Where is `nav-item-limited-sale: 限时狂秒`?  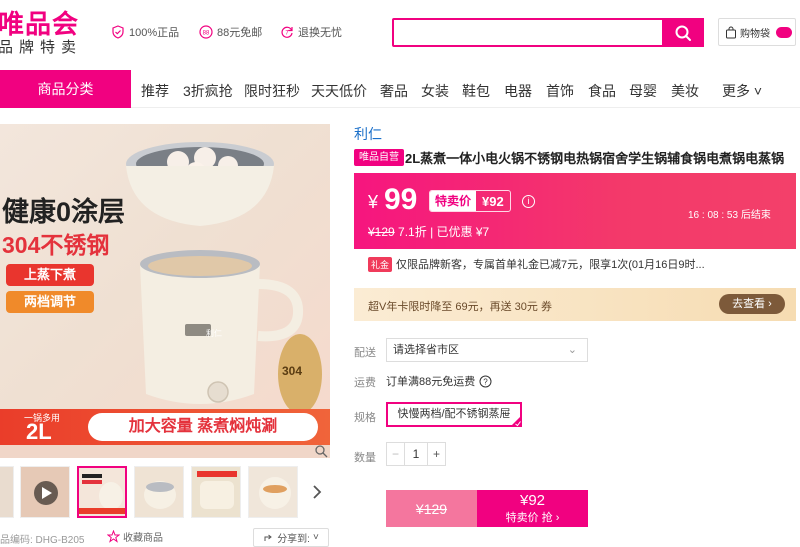 nav-item-limited-sale: 限时狂秒 is located at coordinates (272, 91).